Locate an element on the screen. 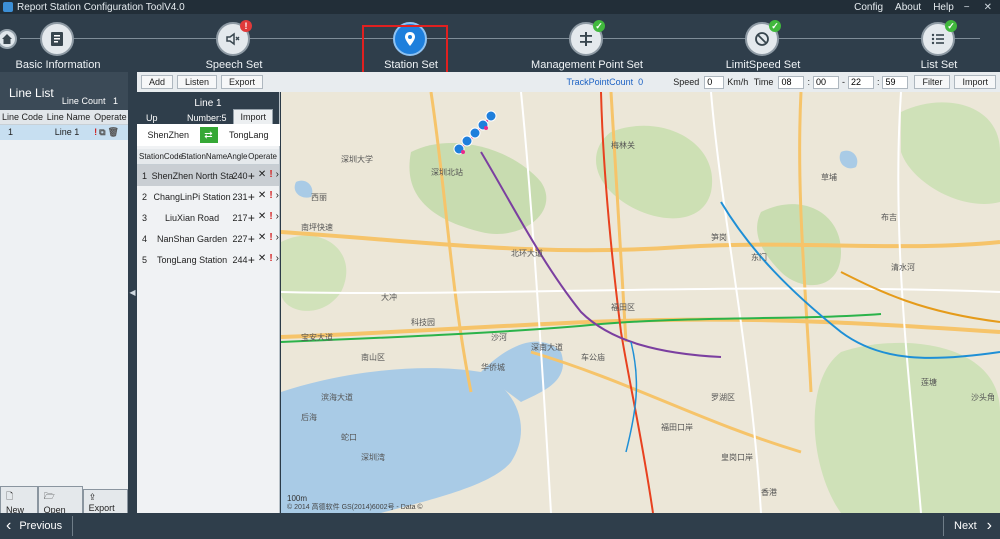 This screenshot has height=539, width=1000. toolbar-export-button: Export is located at coordinates (242, 82).